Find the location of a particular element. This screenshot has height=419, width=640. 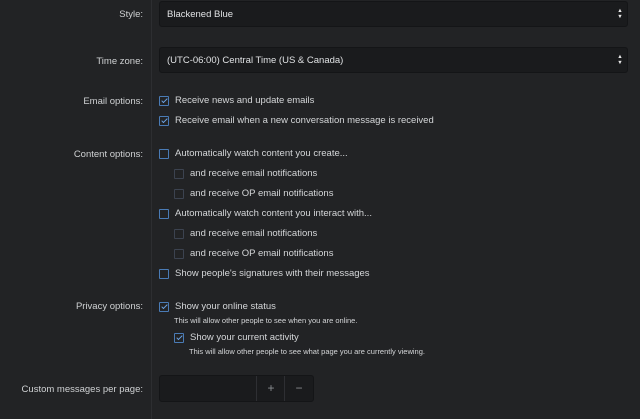

style-select: Blackened Blue ▲ ▼ is located at coordinates (393, 14).